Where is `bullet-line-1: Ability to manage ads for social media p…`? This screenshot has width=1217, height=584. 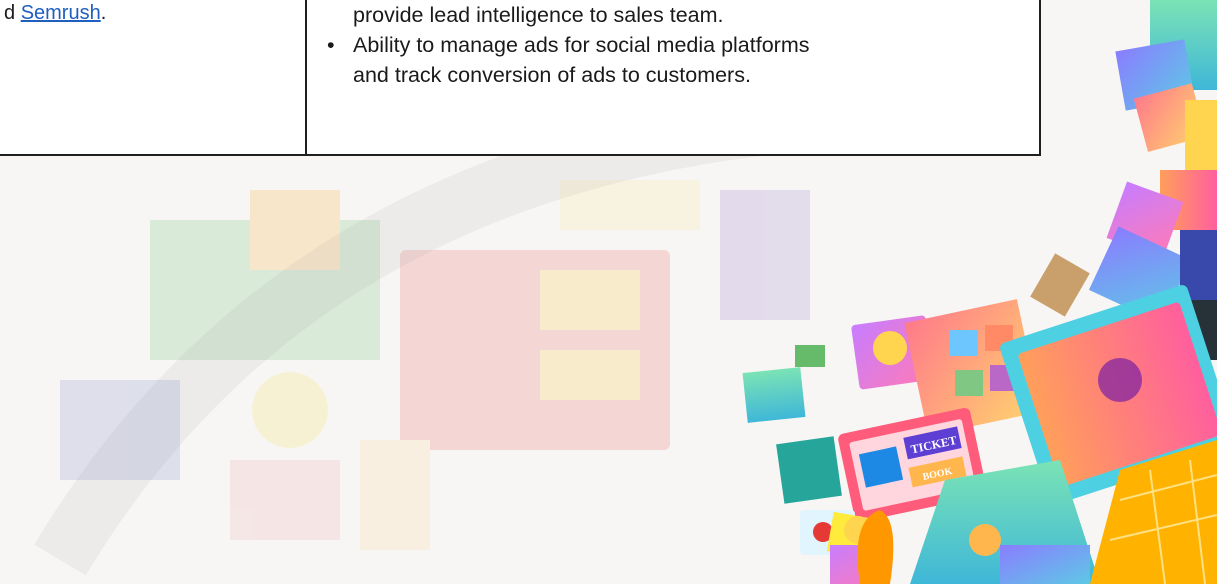 bullet-line-1: Ability to manage ads for social media p… is located at coordinates (581, 45).